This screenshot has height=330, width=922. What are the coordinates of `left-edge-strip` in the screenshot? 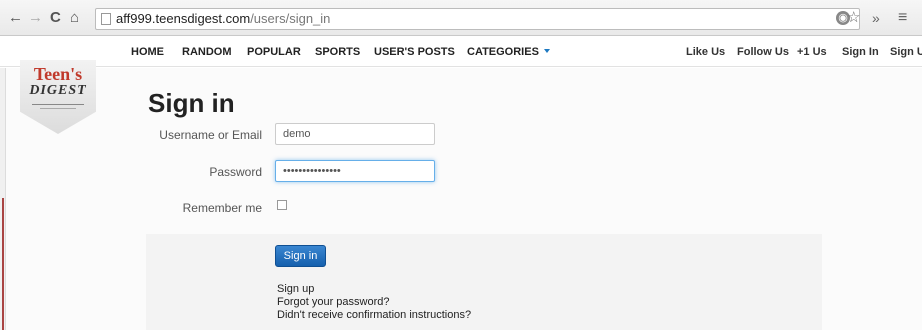 It's located at (3, 199).